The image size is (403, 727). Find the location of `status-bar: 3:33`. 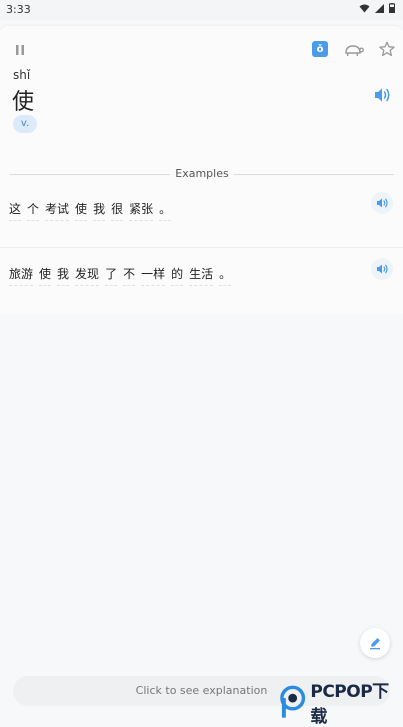

status-bar: 3:33 is located at coordinates (201, 10).